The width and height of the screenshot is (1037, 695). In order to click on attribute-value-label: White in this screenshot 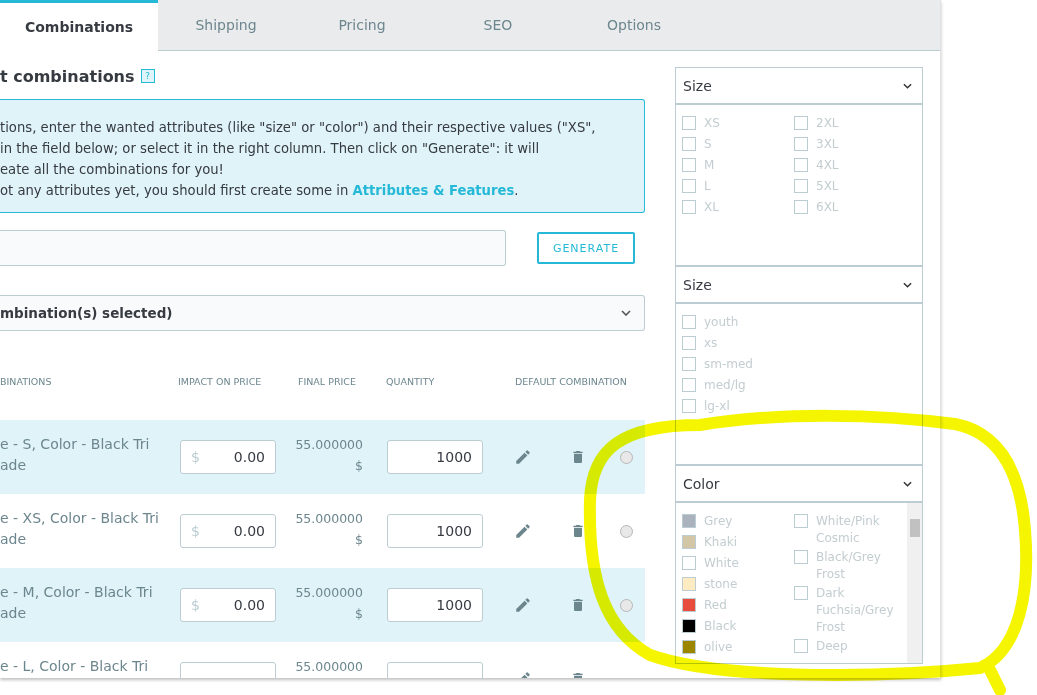, I will do `click(721, 563)`.